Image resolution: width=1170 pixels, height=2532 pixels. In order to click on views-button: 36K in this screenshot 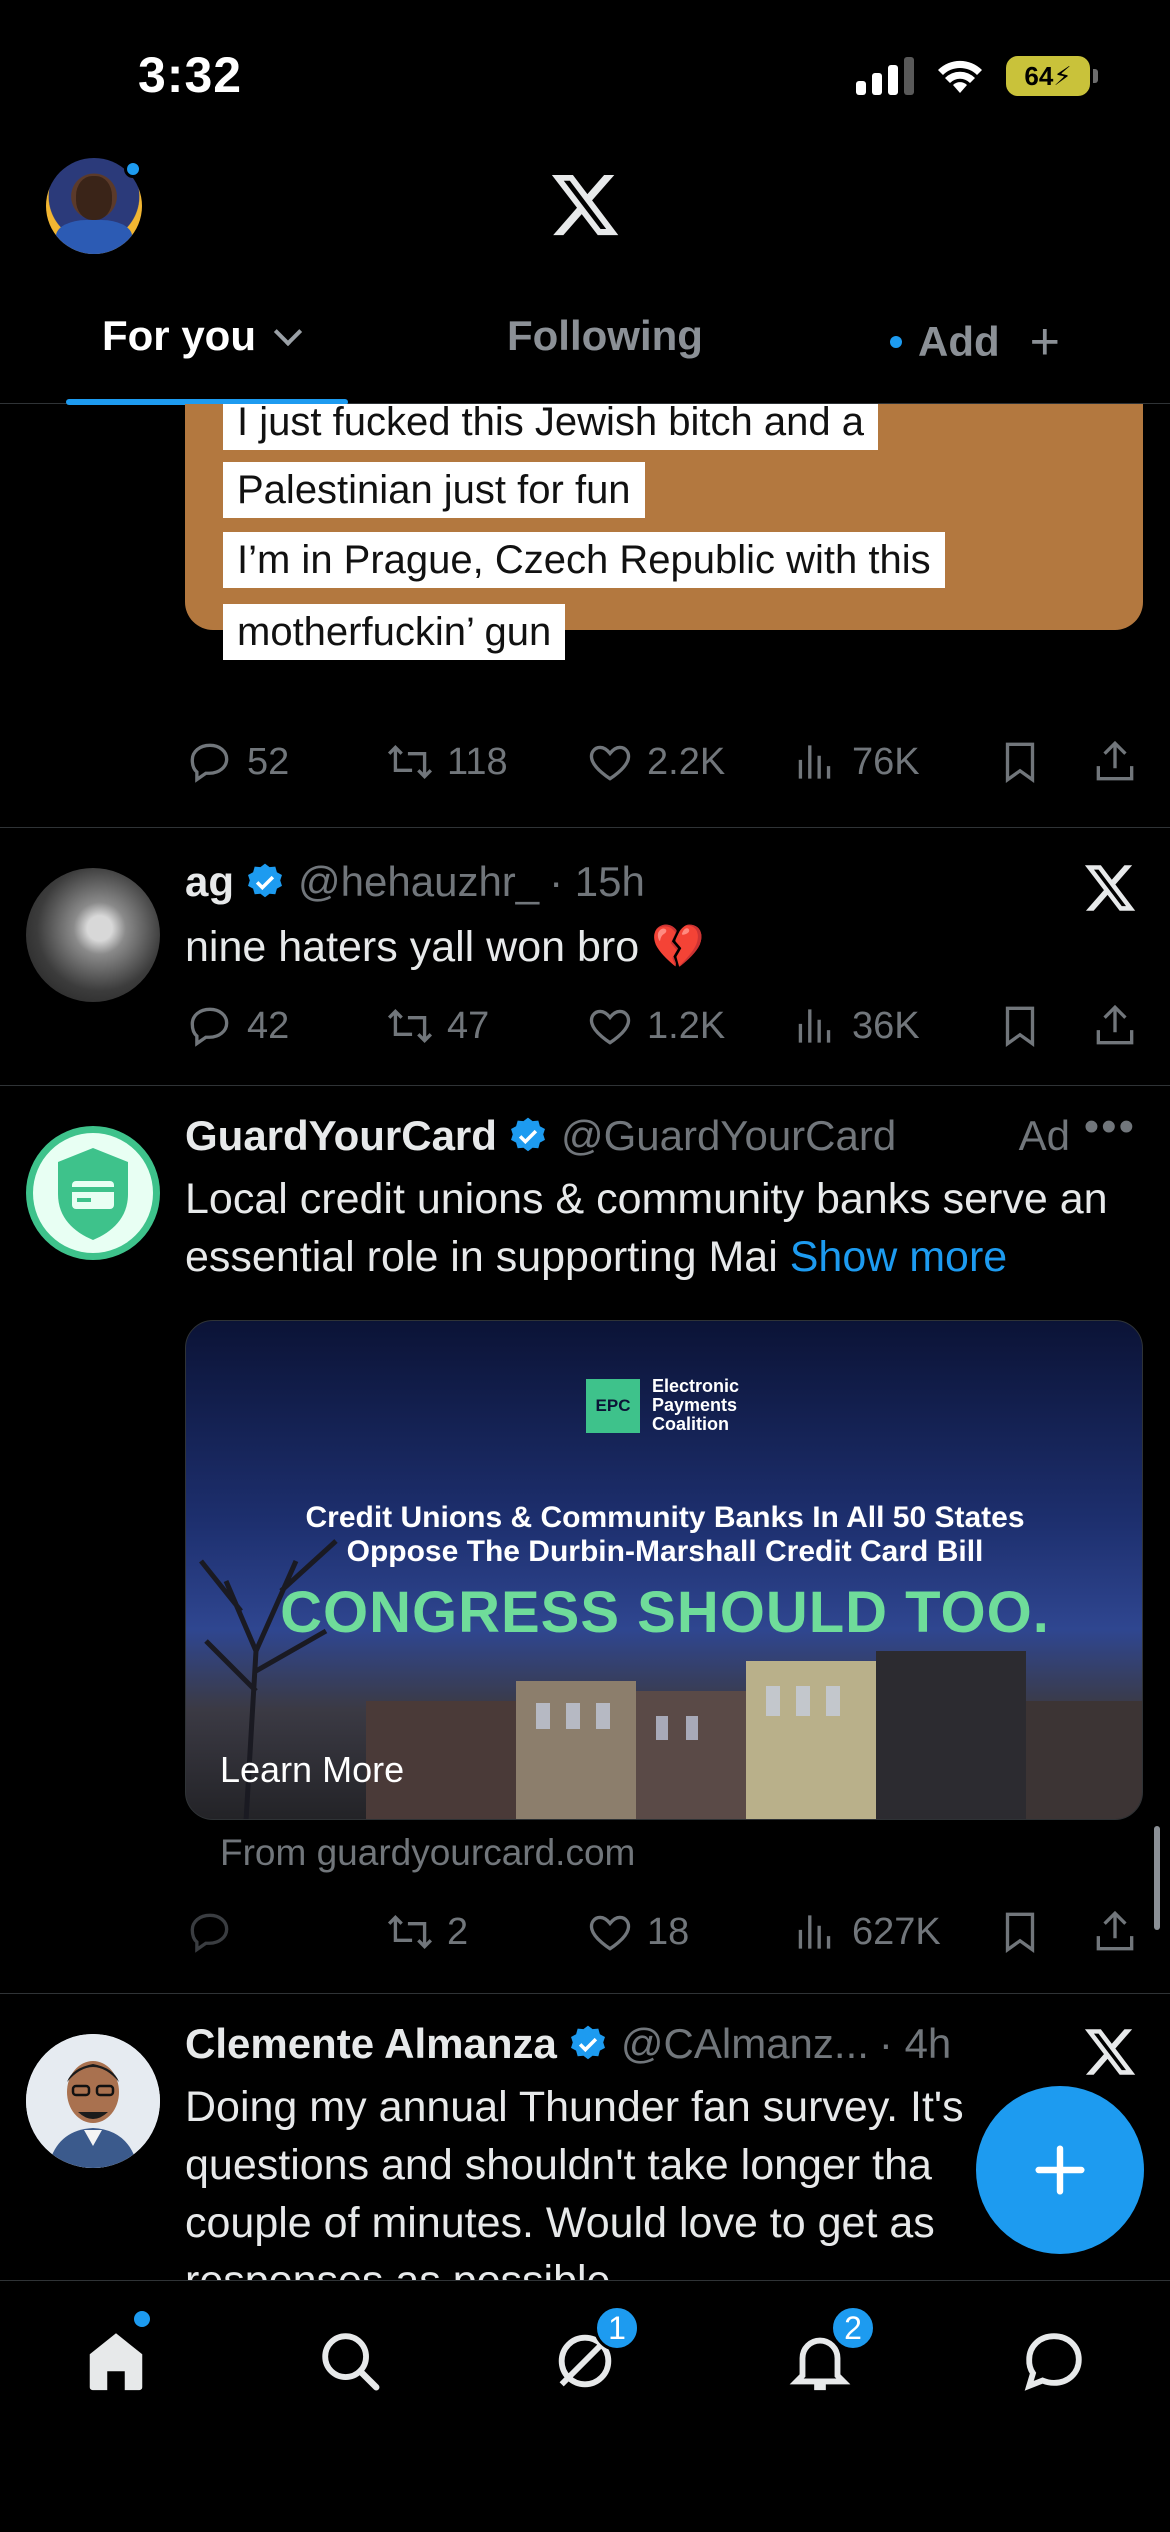, I will do `click(855, 1026)`.